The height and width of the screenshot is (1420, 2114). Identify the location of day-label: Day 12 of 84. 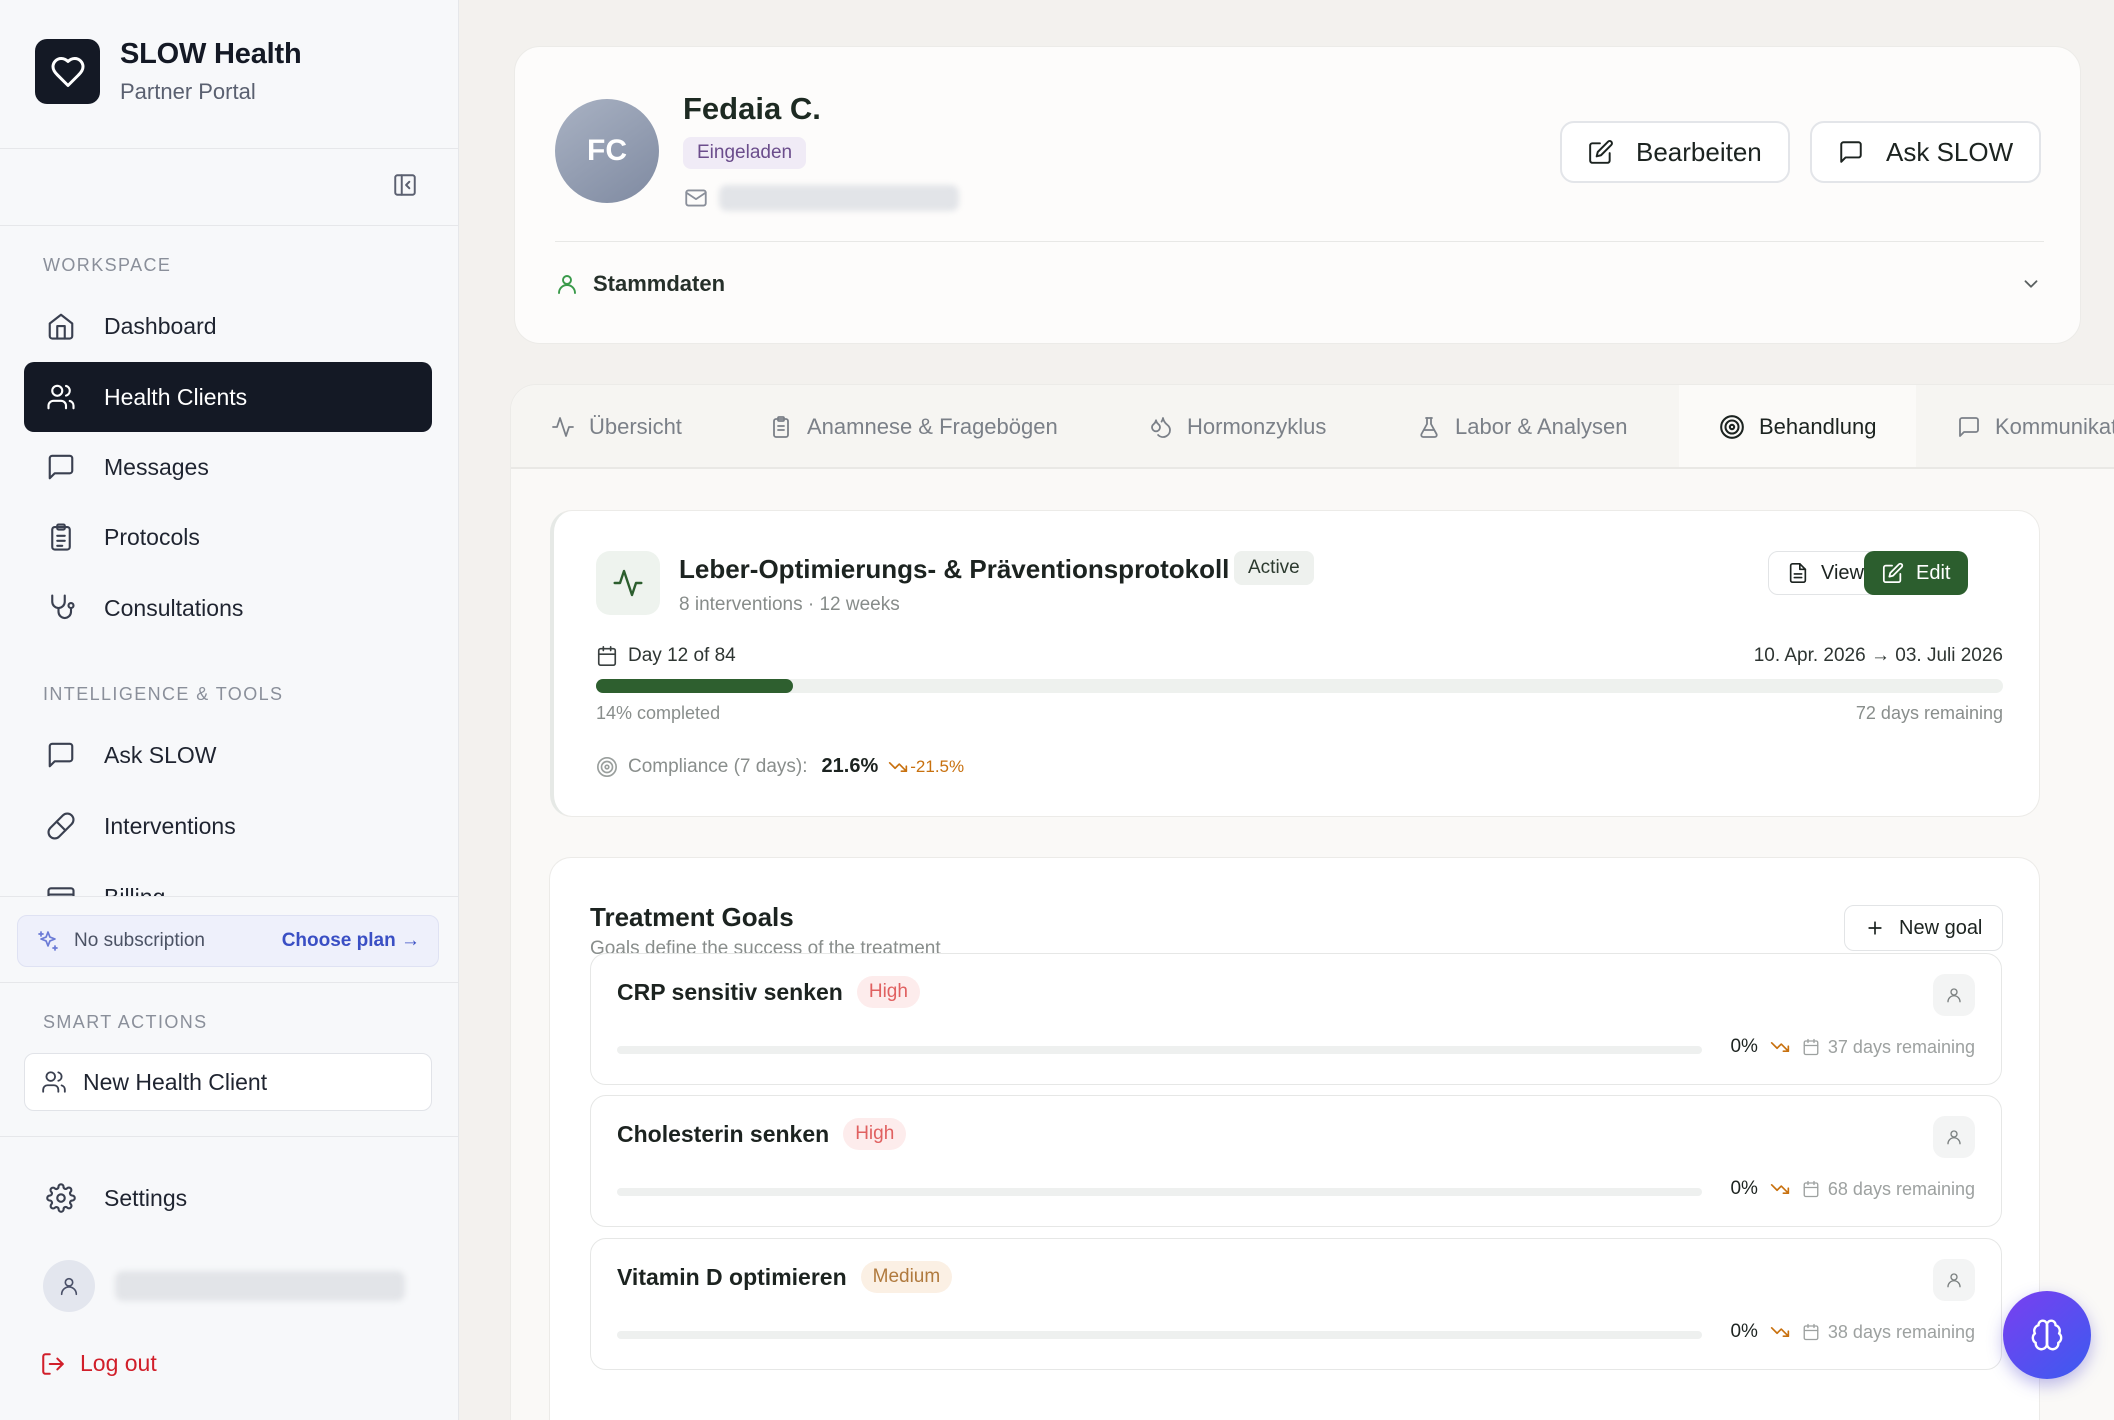
(682, 655).